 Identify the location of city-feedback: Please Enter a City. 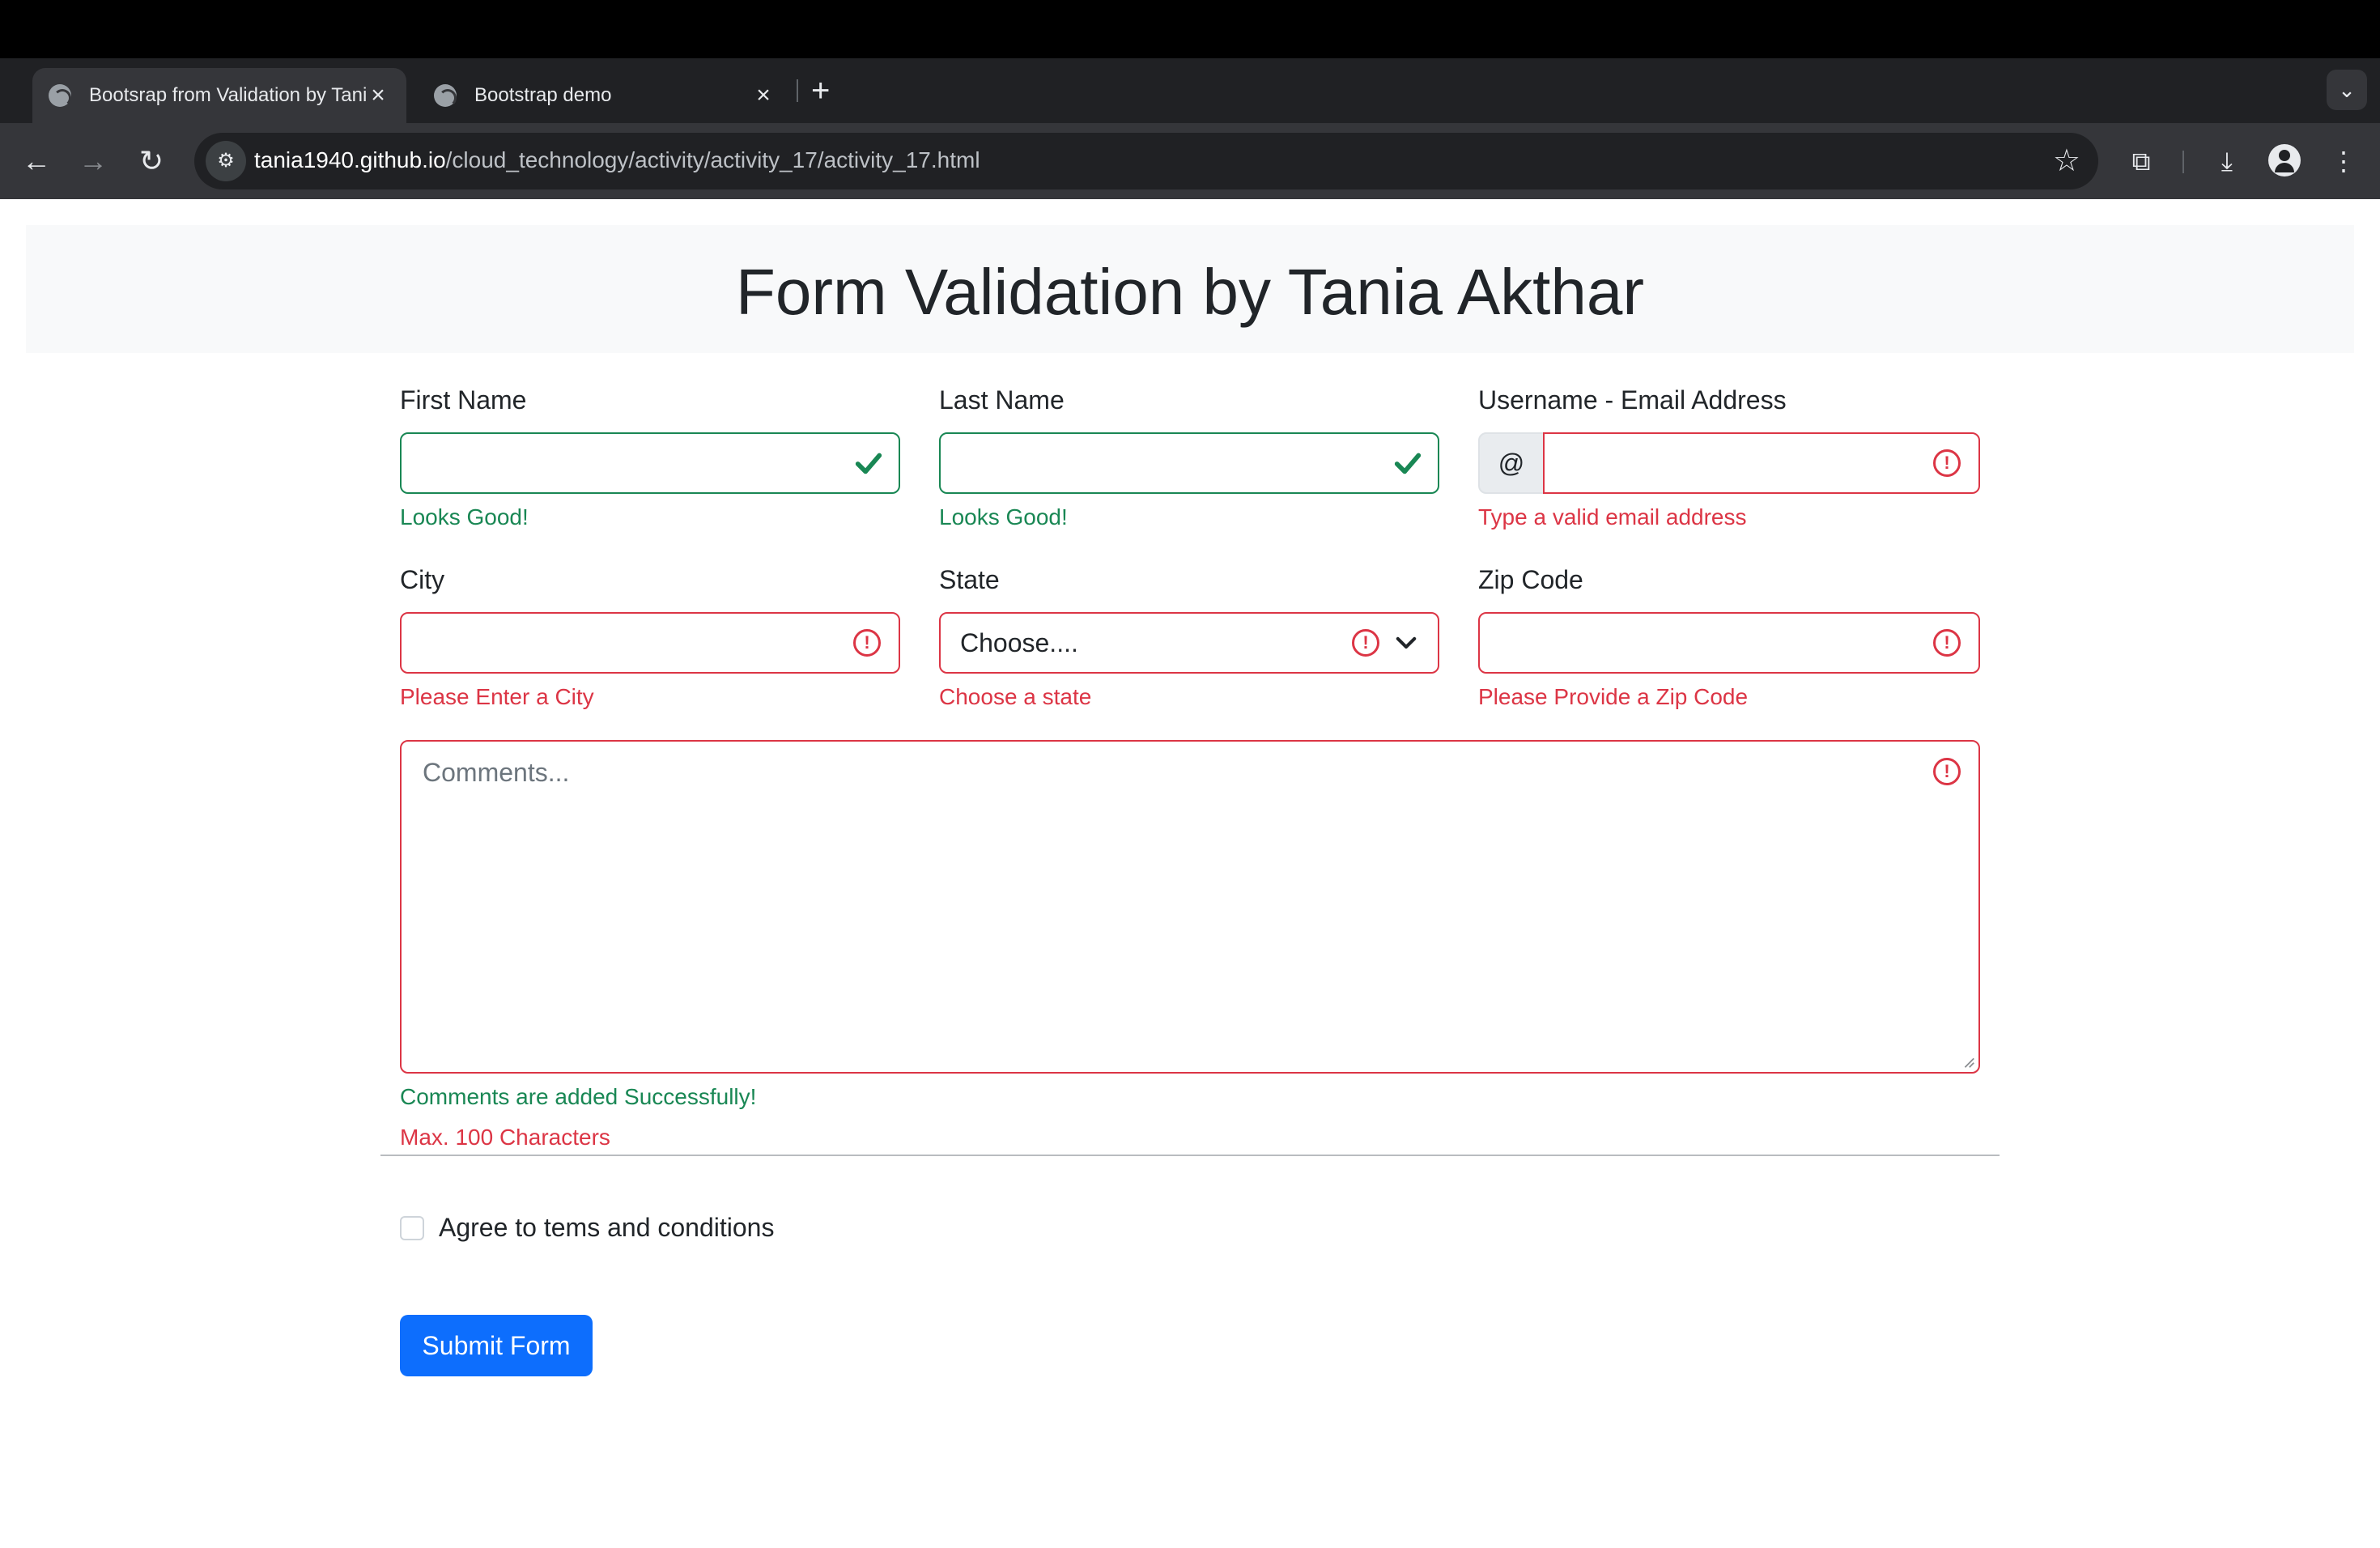
(497, 697).